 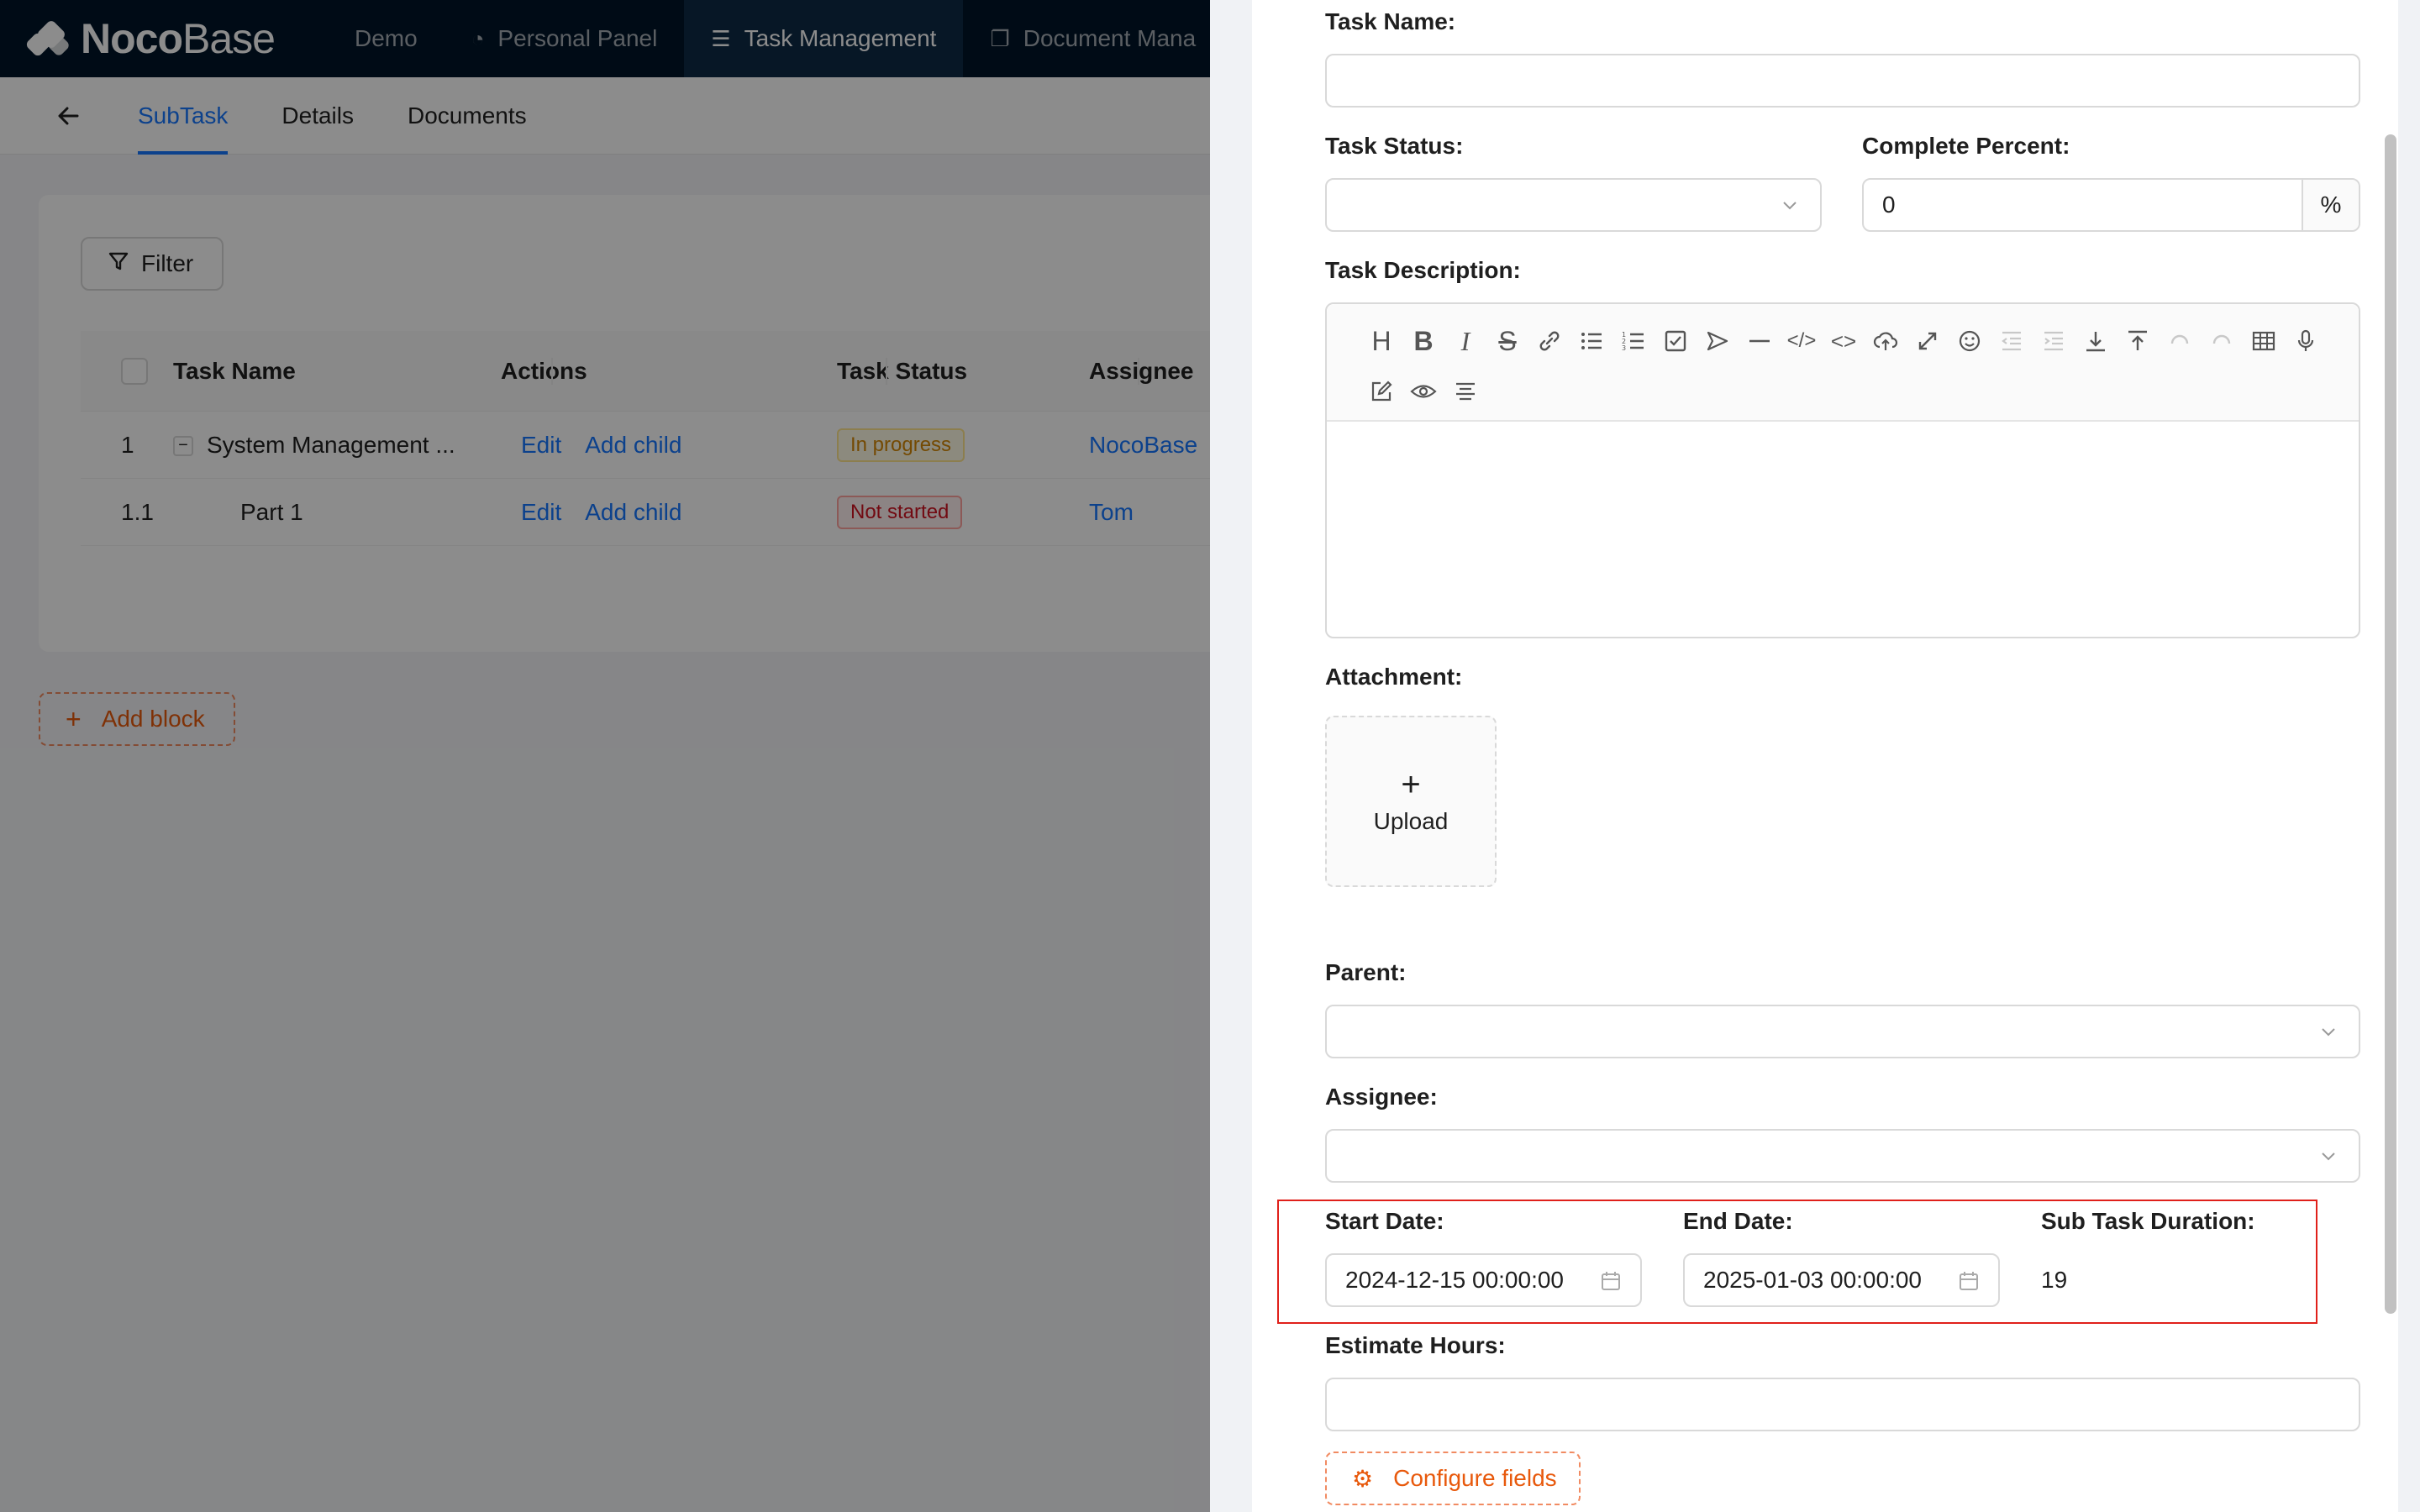 I want to click on check-list-icon, so click(x=1676, y=341).